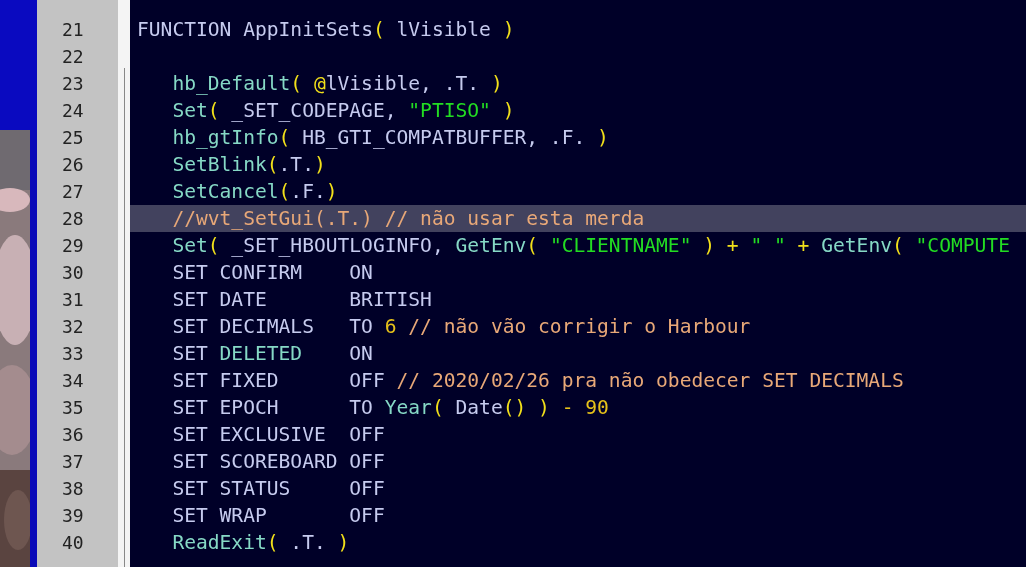  I want to click on code-line: //wvt_SetGui(.T.) // não usar esta merda, so click(408, 219).